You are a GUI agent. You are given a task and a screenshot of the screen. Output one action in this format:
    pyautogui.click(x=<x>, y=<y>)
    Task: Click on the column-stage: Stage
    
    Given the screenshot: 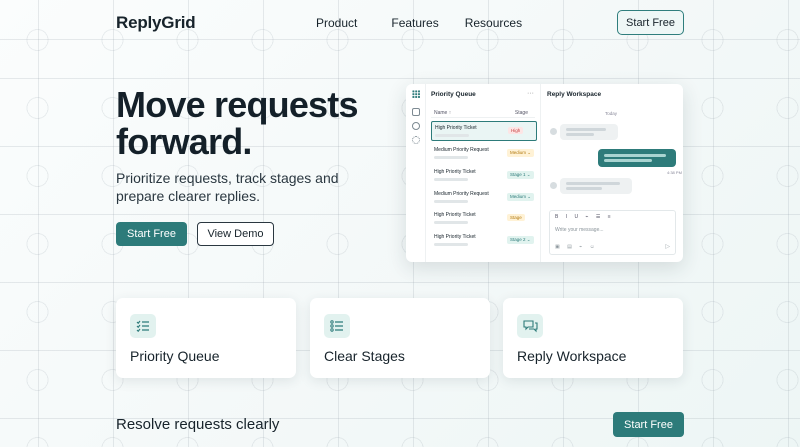 What is the action you would take?
    pyautogui.click(x=521, y=113)
    